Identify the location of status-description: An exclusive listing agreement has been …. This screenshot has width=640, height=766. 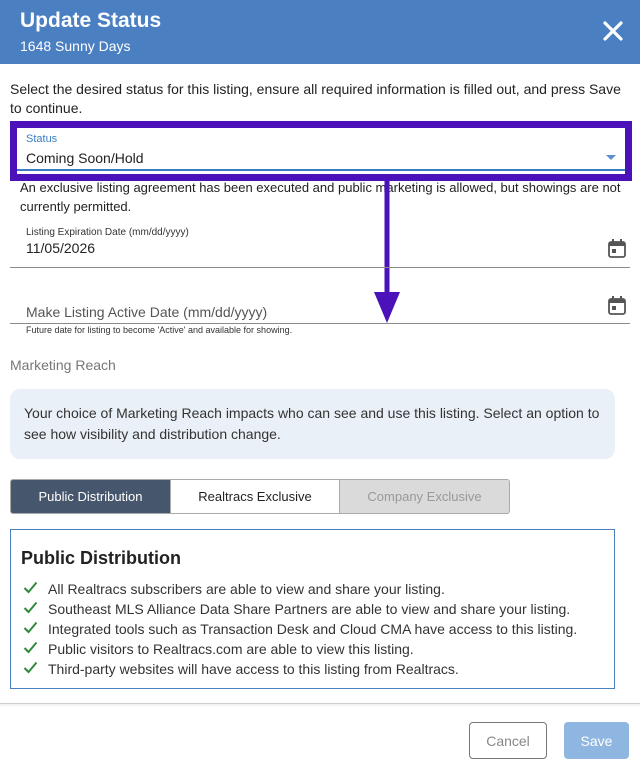
(320, 197).